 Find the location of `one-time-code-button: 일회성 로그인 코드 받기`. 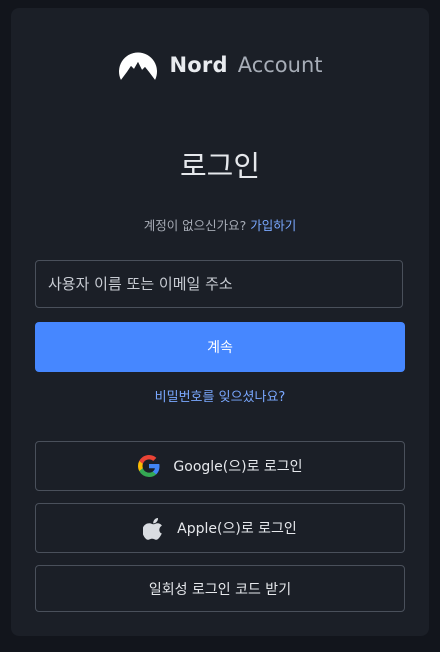

one-time-code-button: 일회성 로그인 코드 받기 is located at coordinates (220, 588).